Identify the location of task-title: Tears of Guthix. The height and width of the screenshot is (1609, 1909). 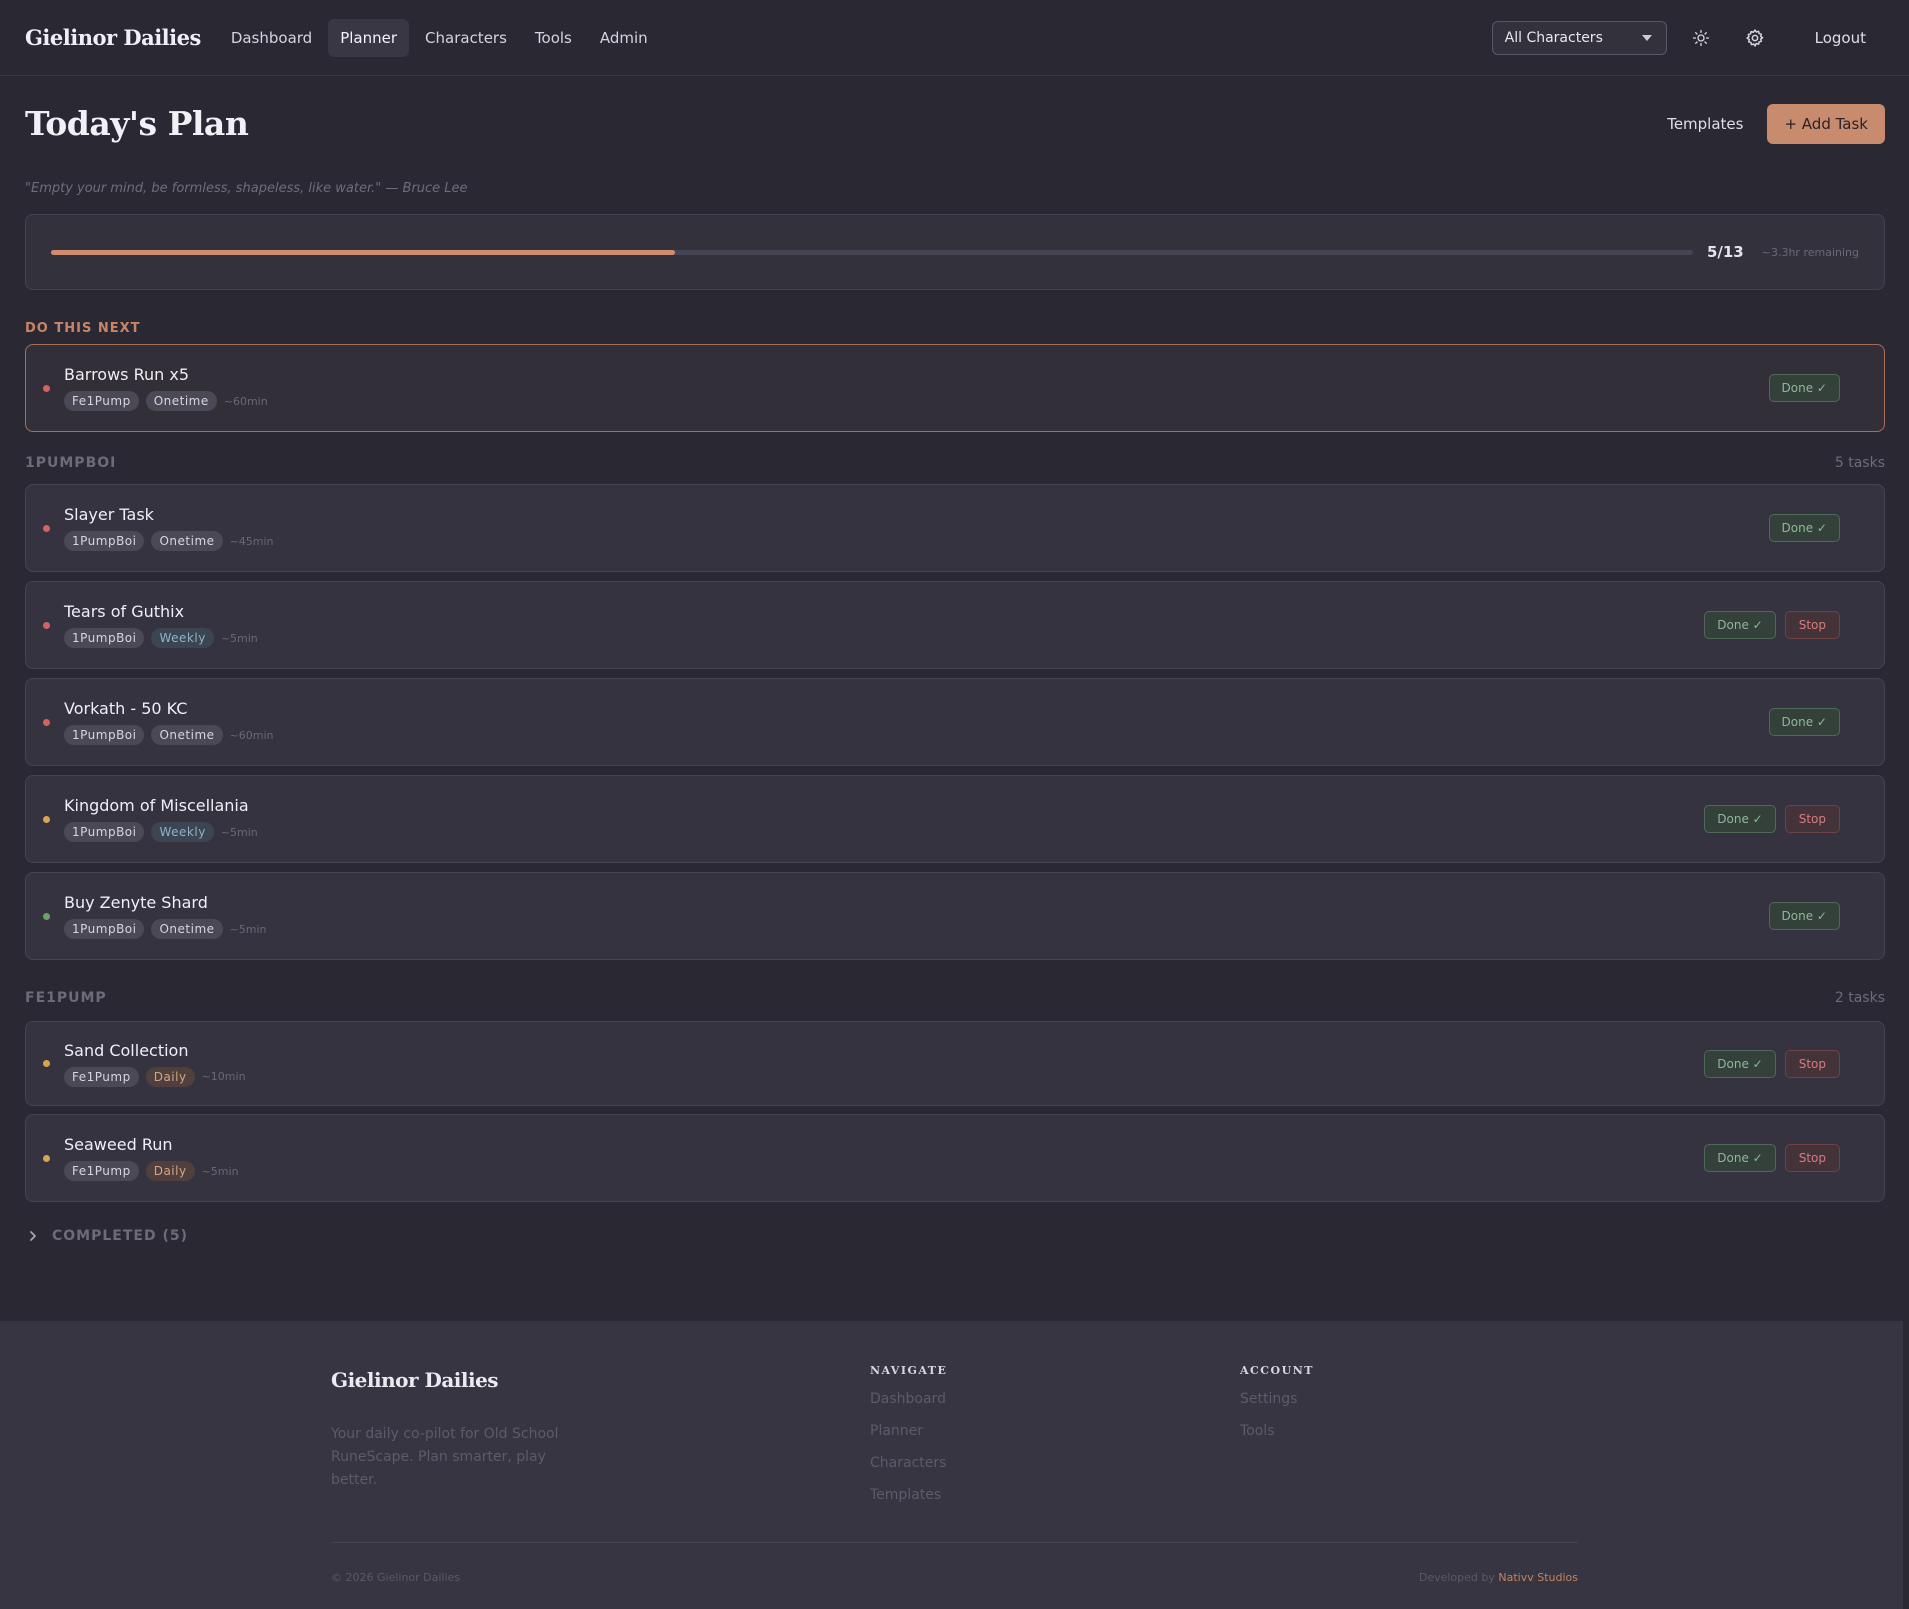
(124, 611).